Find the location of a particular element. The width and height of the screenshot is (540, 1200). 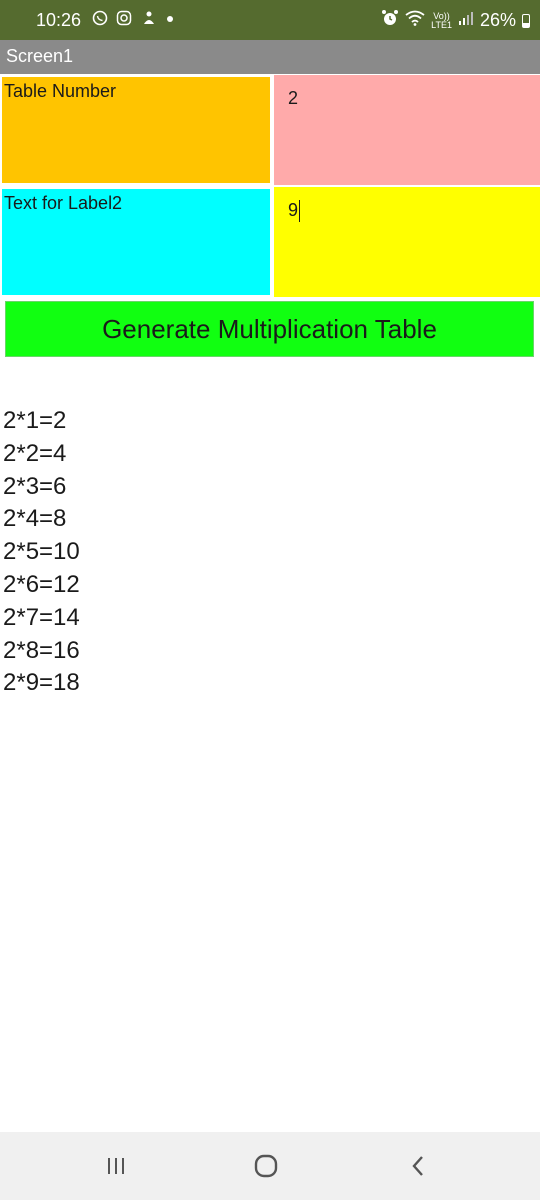

result-line: 2*2=4 is located at coordinates (35, 453).